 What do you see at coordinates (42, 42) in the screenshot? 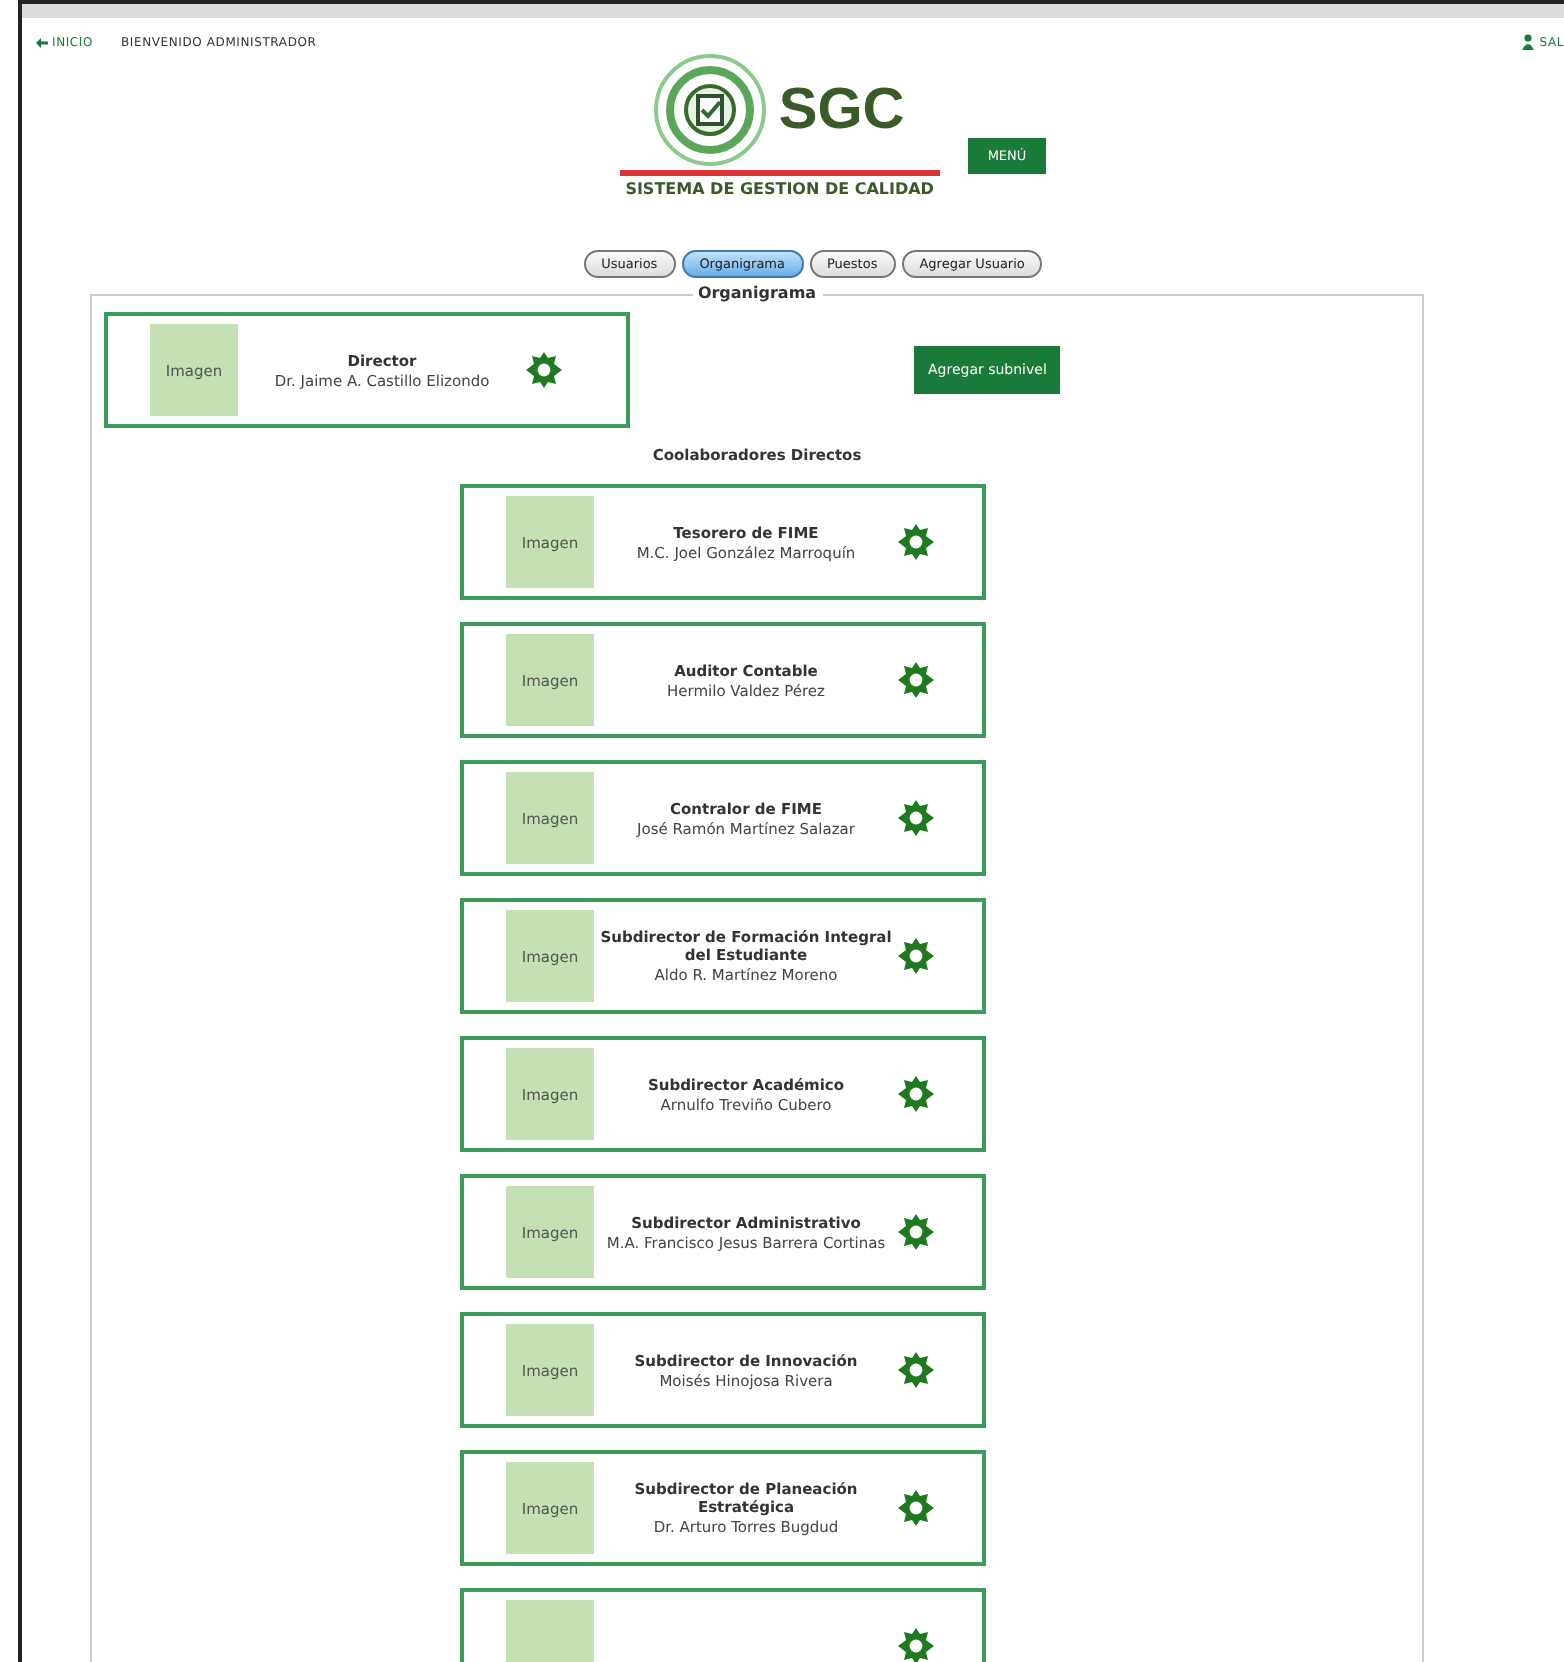
I see `left-arrow-icon` at bounding box center [42, 42].